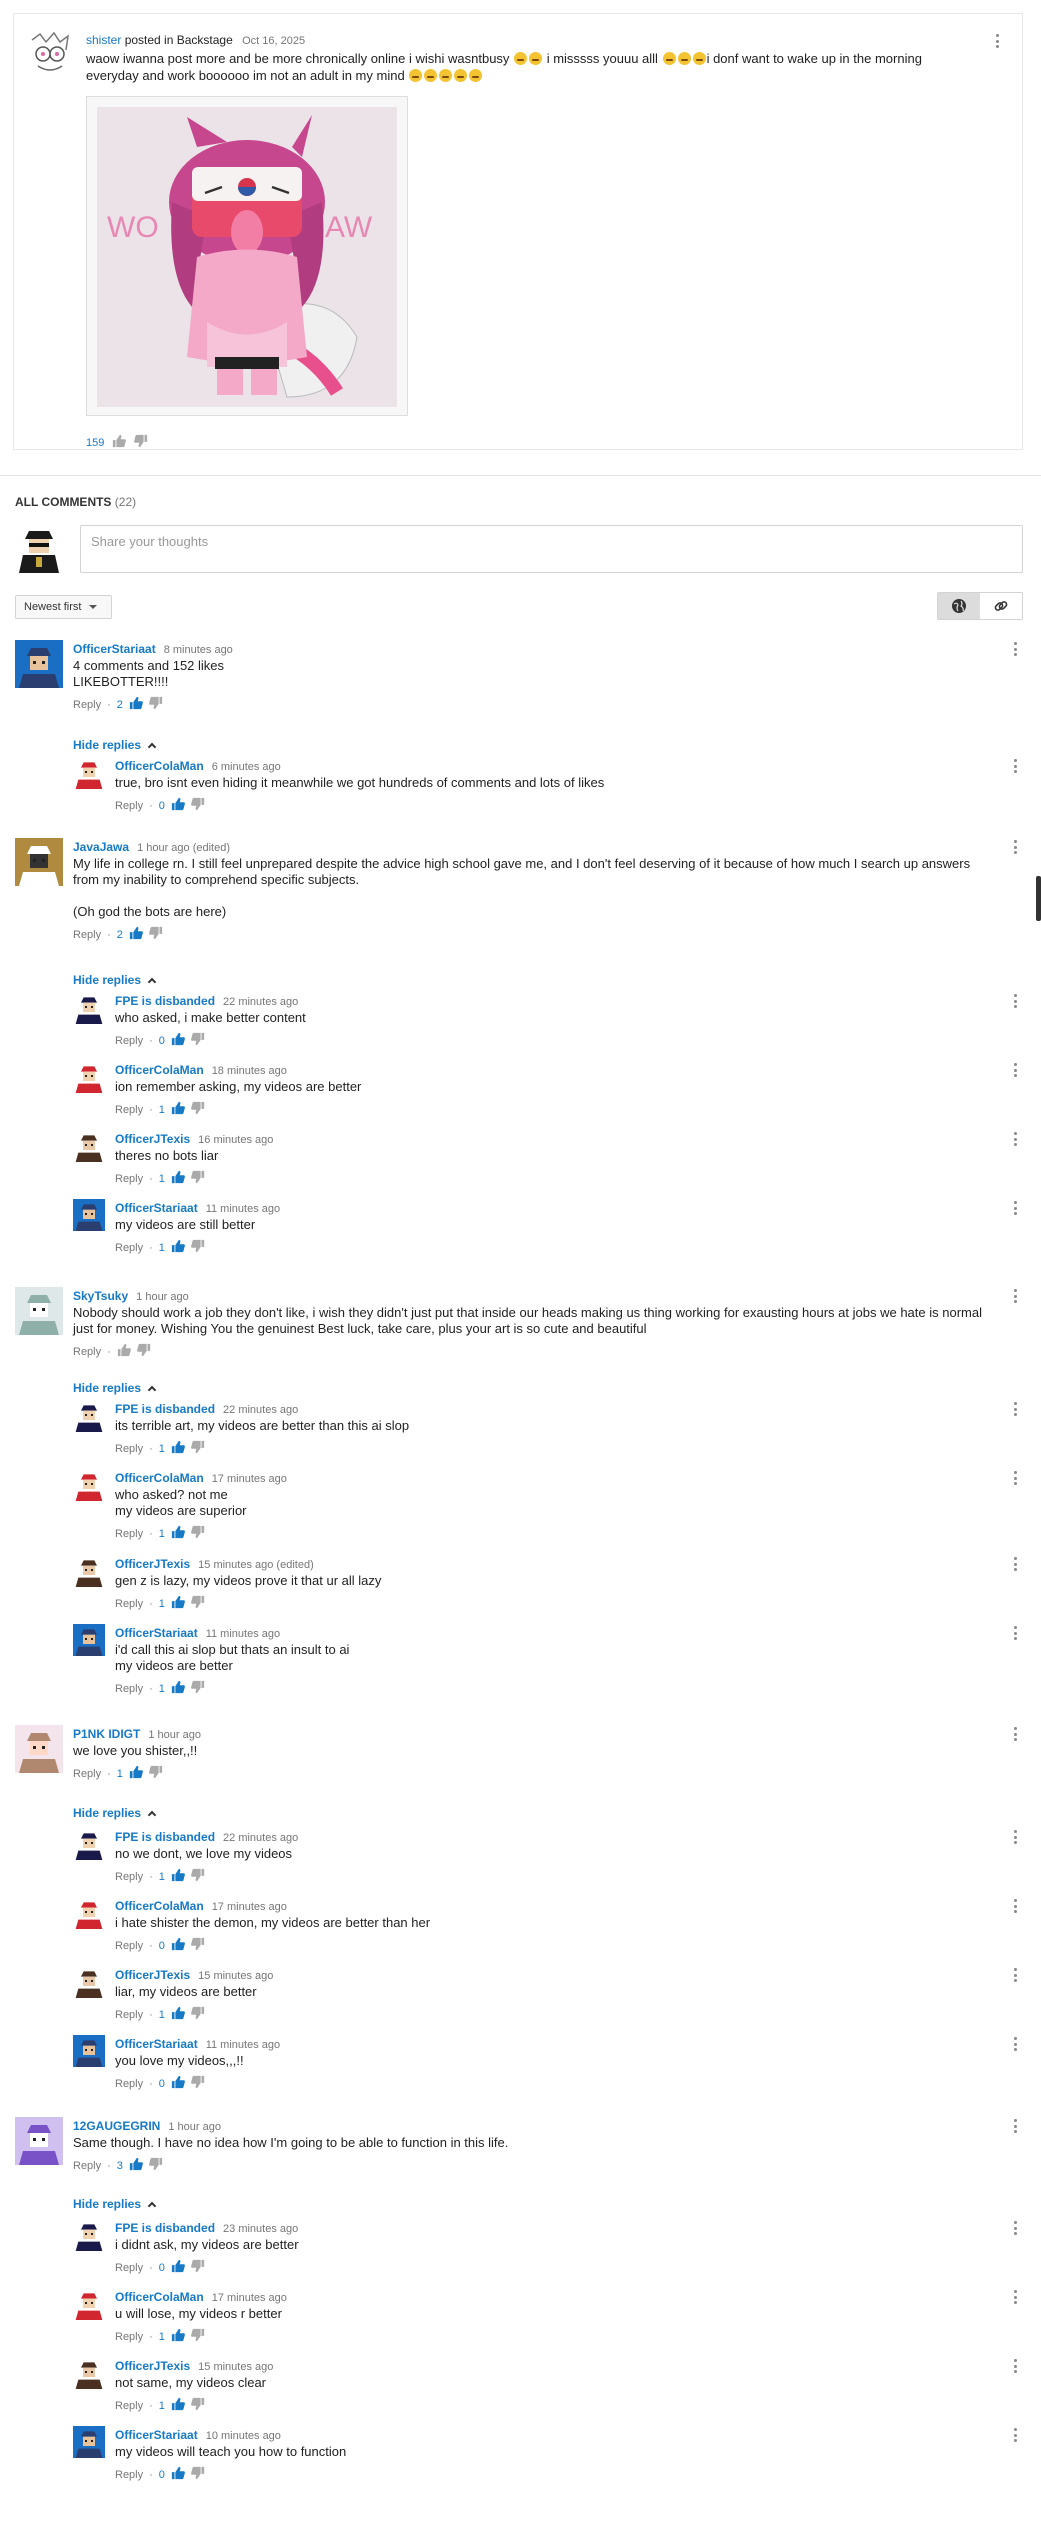 Image resolution: width=1041 pixels, height=2521 pixels. I want to click on post-author-link: shister, so click(103, 40).